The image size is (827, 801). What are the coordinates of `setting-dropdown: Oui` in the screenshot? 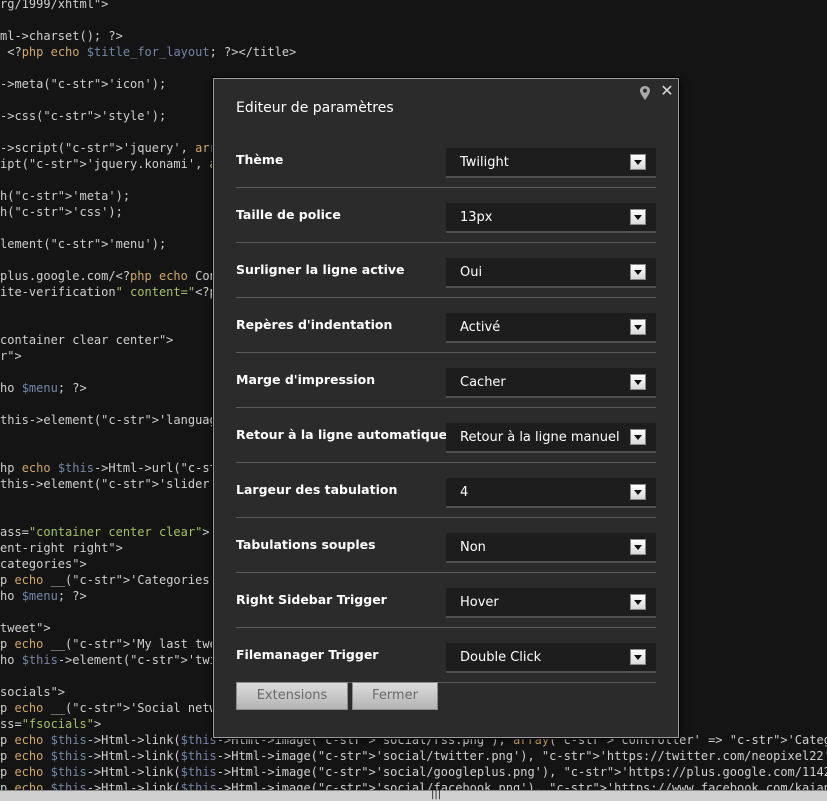 It's located at (551, 273).